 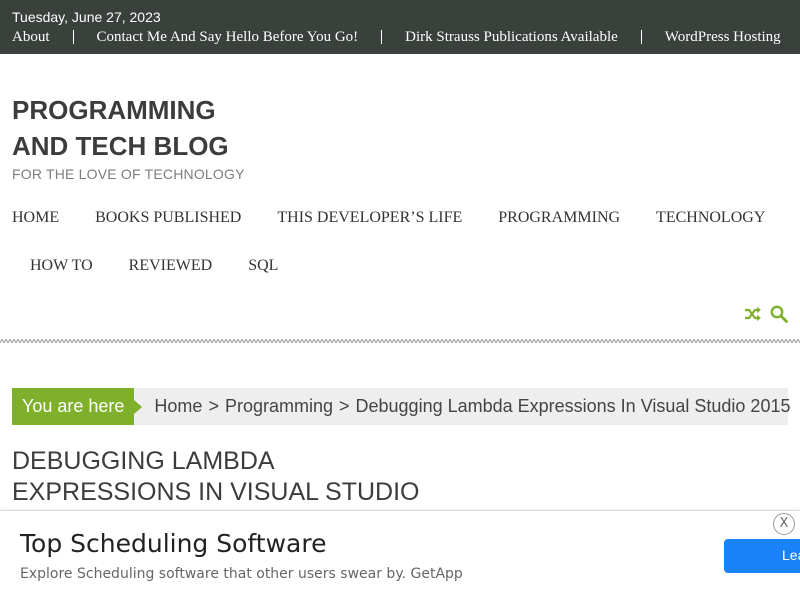 What do you see at coordinates (784, 524) in the screenshot?
I see `close-icon: X` at bounding box center [784, 524].